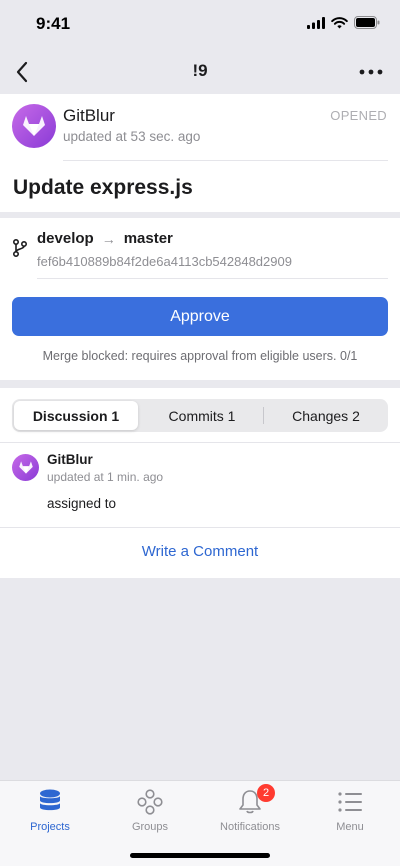  I want to click on tab-groups-label: Groups, so click(150, 827).